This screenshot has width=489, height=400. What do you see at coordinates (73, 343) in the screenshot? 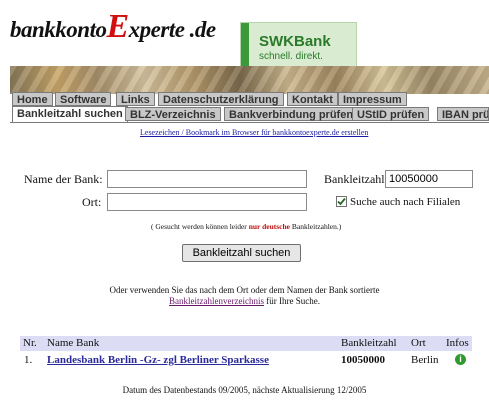
I see `header-name-bank: Name Bank` at bounding box center [73, 343].